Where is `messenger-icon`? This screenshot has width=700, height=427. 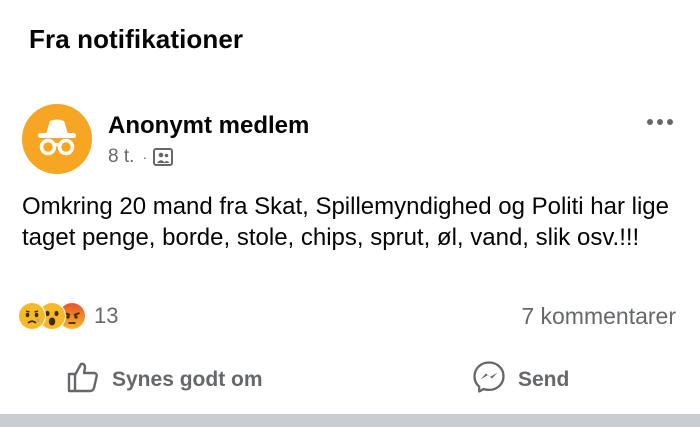 messenger-icon is located at coordinates (489, 380).